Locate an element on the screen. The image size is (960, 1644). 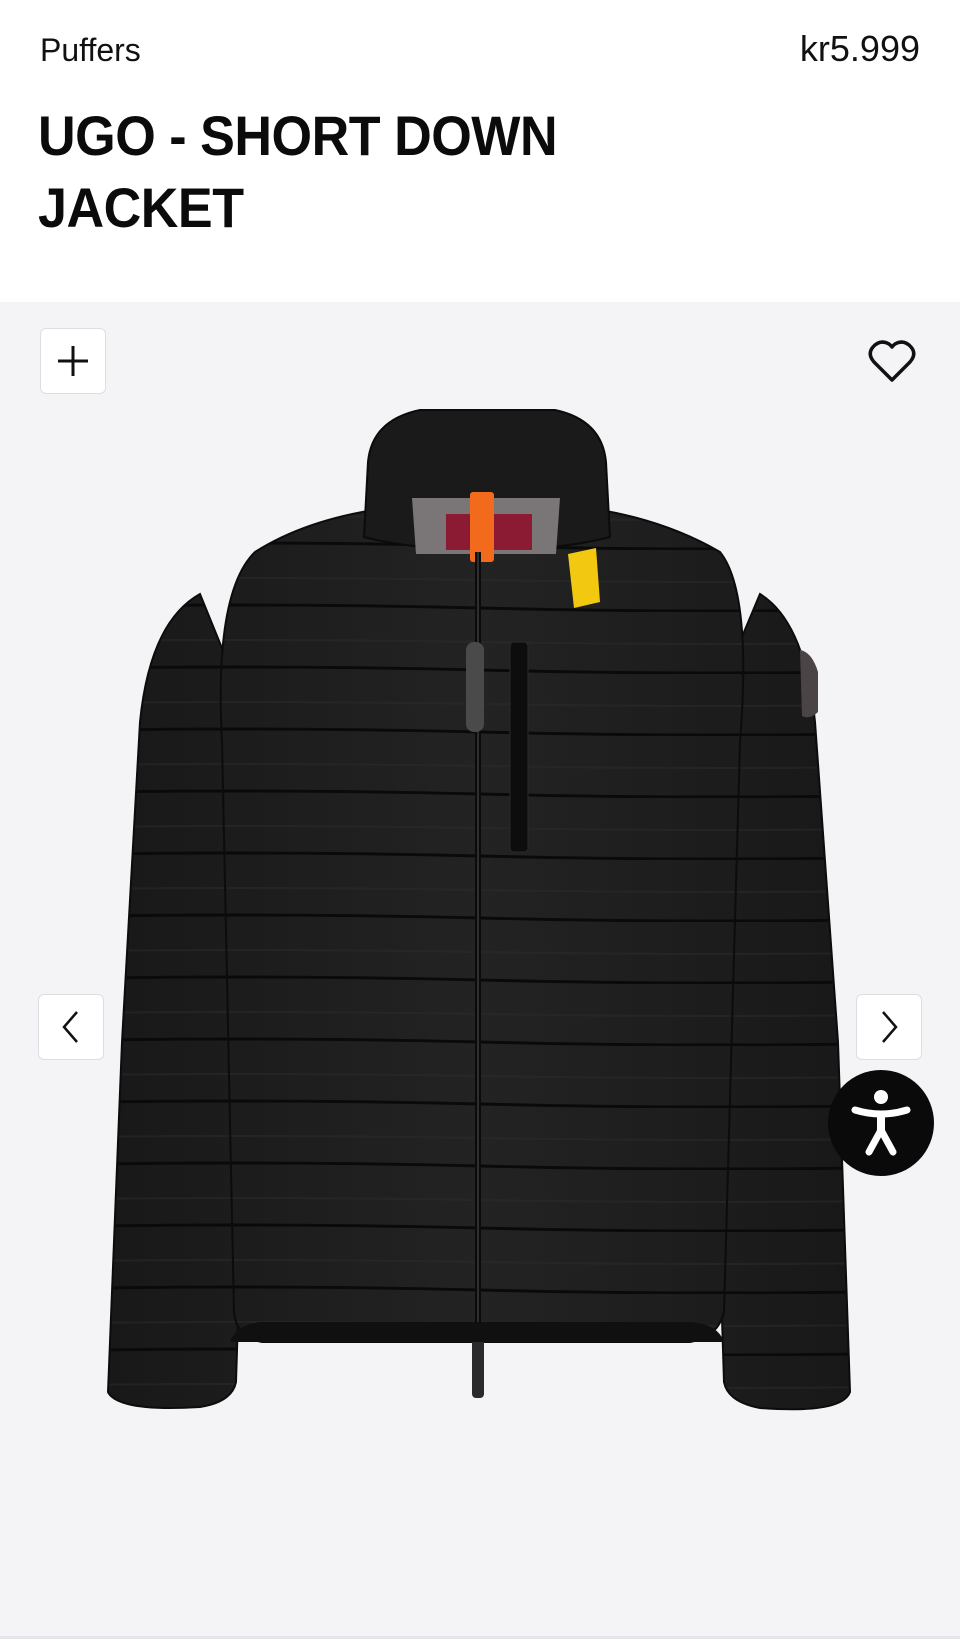
chevron-right-icon is located at coordinates (890, 1027).